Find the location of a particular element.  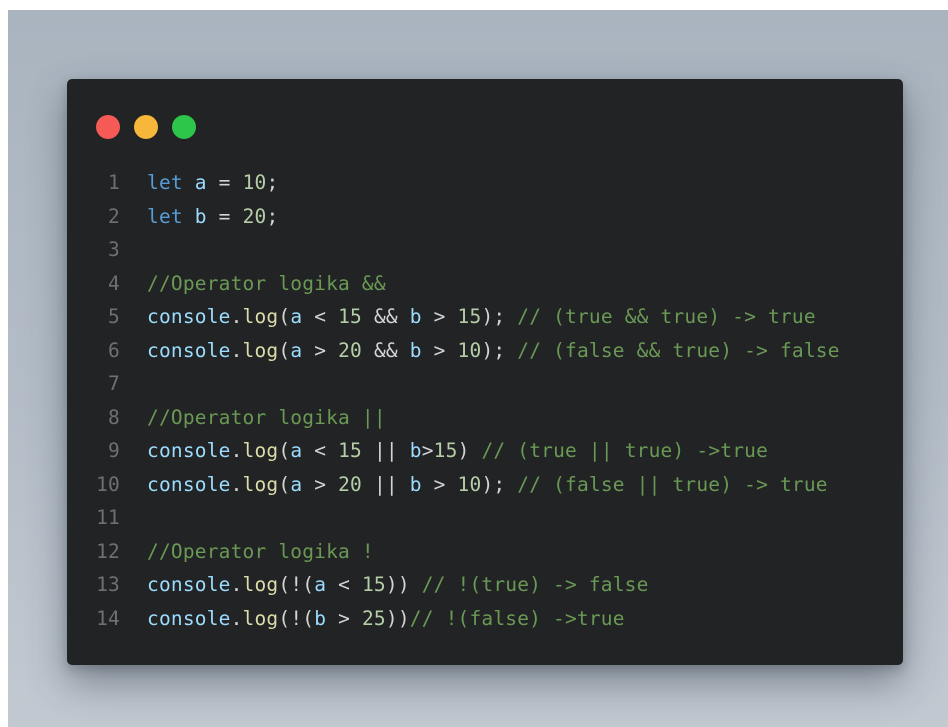

line-number: 13 is located at coordinates (108, 584).